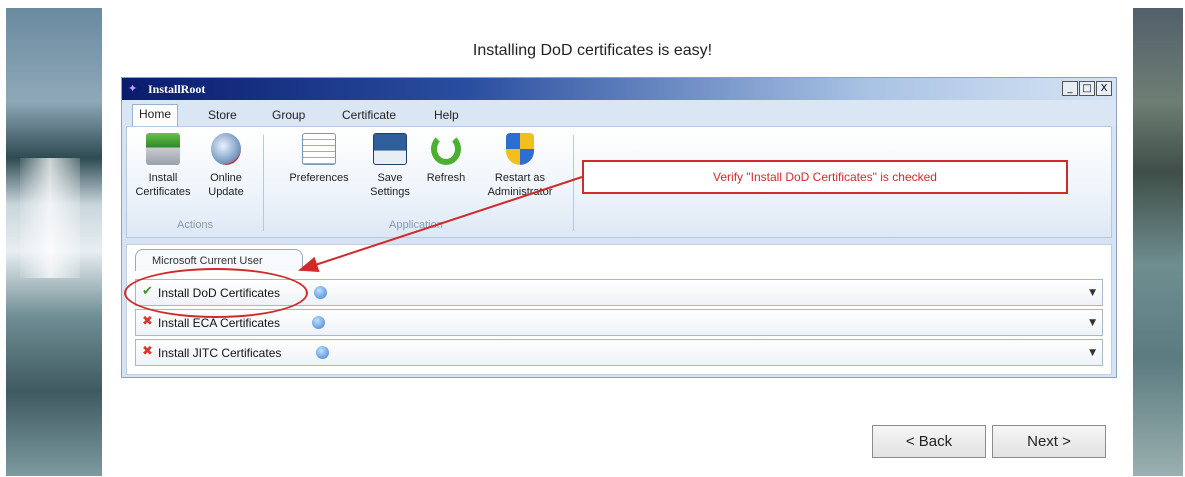 This screenshot has height=477, width=1185. Describe the element at coordinates (440, 224) in the screenshot. I see `callout-arrow` at that location.